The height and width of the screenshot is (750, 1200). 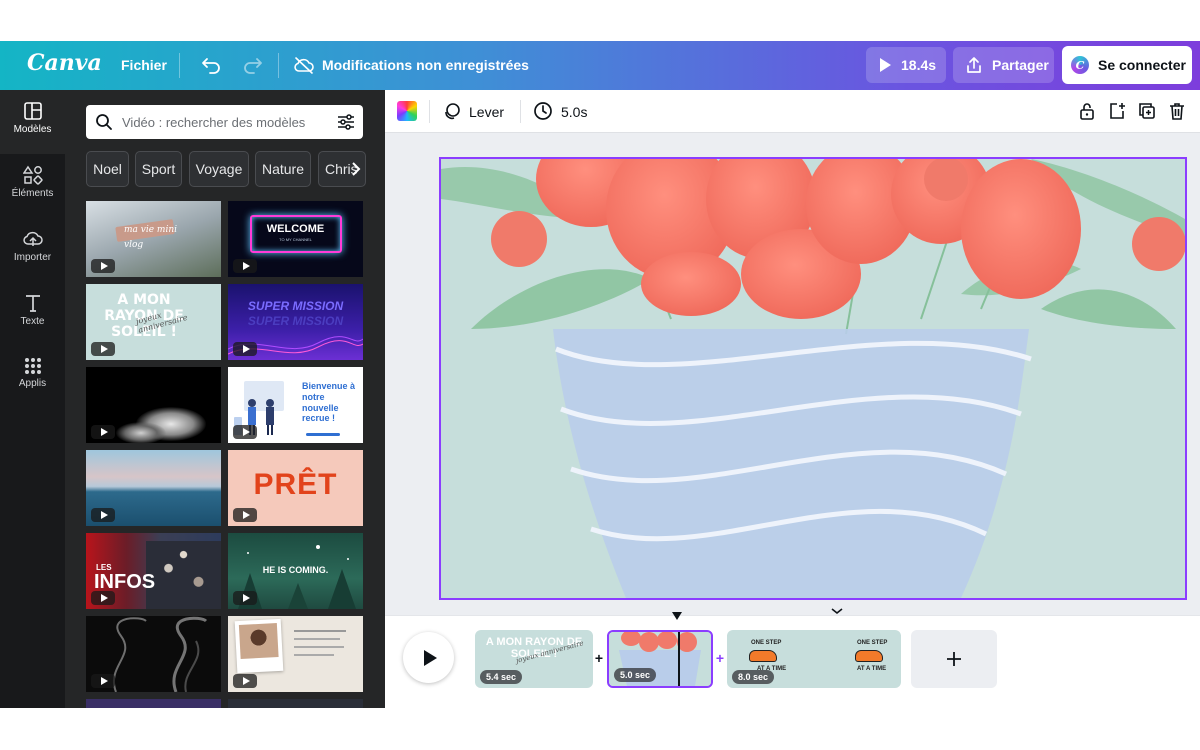 What do you see at coordinates (885, 65) in the screenshot?
I see `play-icon` at bounding box center [885, 65].